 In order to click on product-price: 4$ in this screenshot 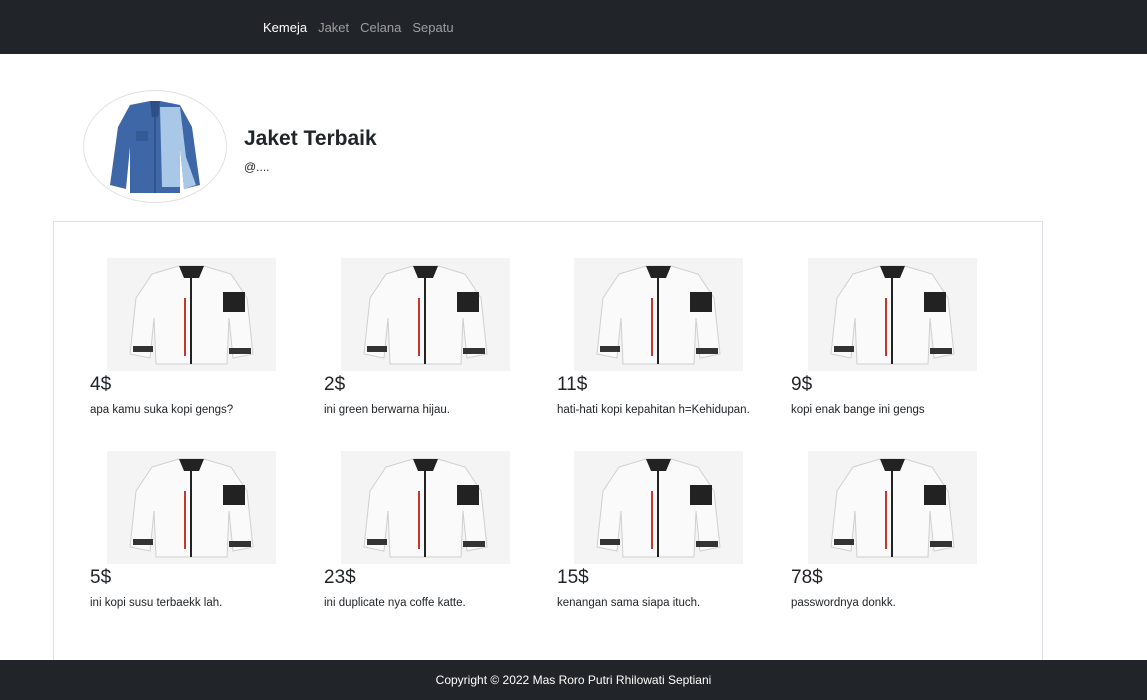, I will do `click(101, 384)`.